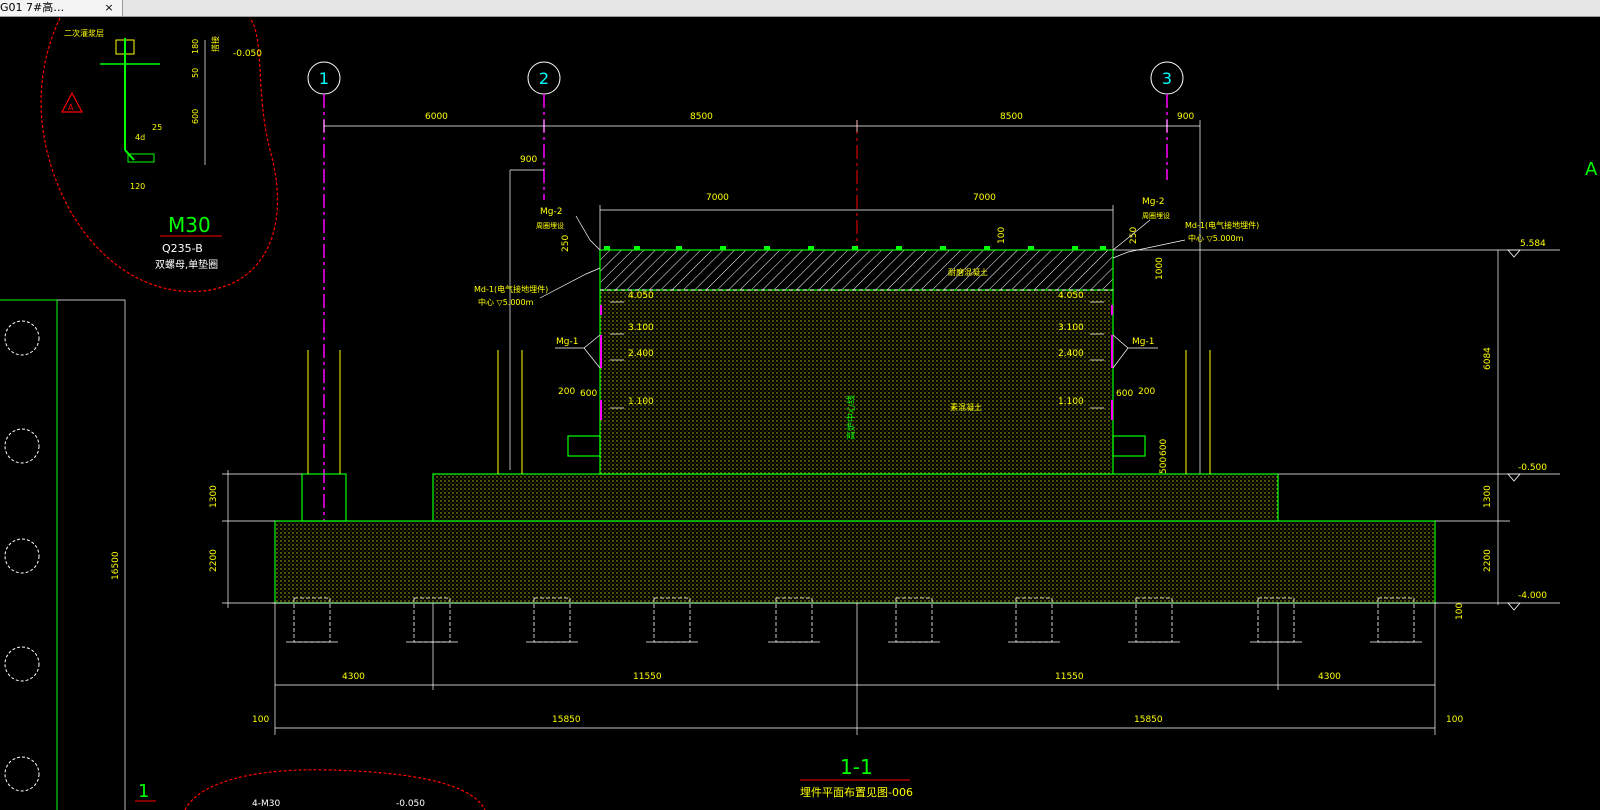  What do you see at coordinates (189, 225) in the screenshot?
I see `bolt-spec: M30` at bounding box center [189, 225].